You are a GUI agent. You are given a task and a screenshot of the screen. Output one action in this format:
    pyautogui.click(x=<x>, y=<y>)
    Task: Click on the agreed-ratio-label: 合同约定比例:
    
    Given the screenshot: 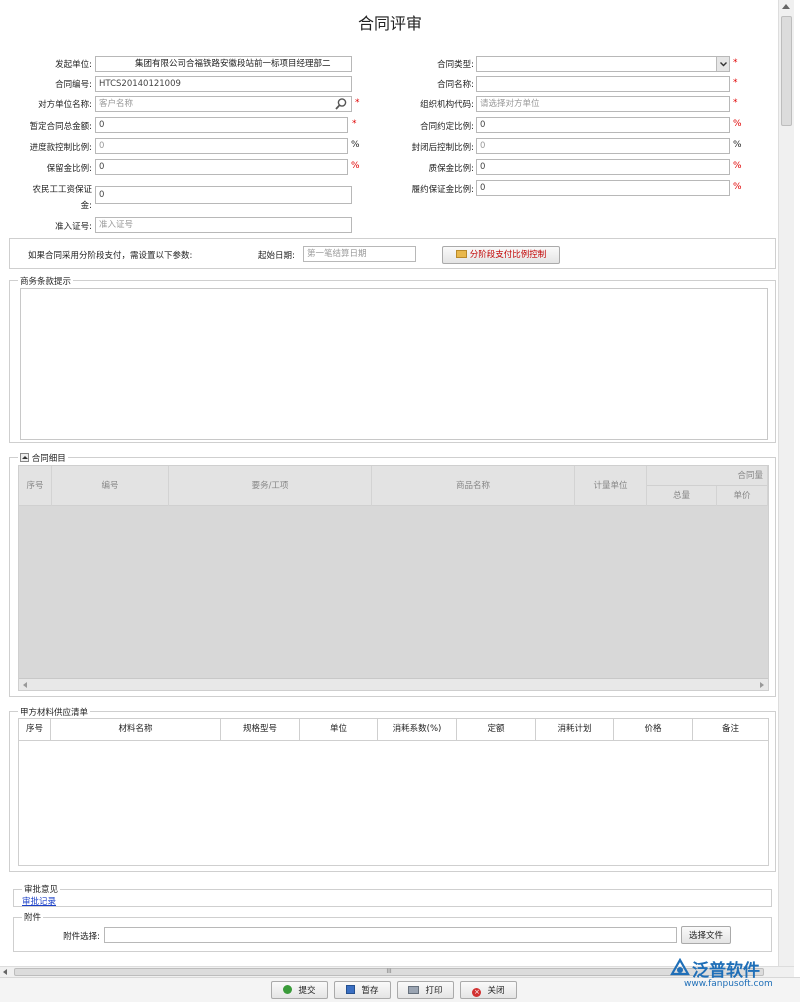 What is the action you would take?
    pyautogui.click(x=447, y=127)
    